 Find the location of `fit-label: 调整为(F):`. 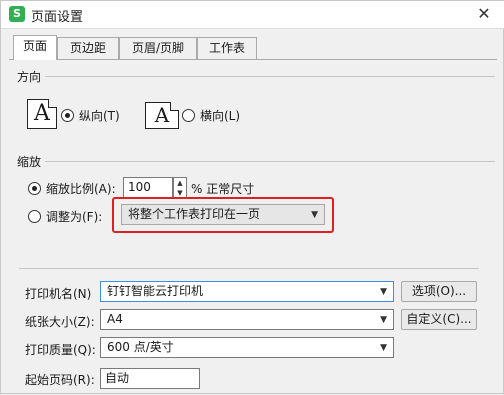

fit-label: 调整为(F): is located at coordinates (74, 216).